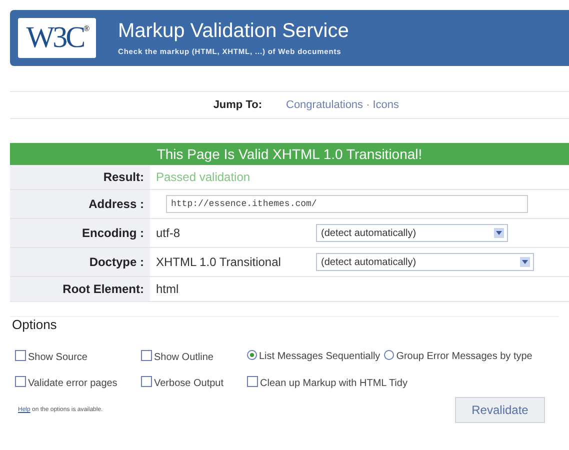  What do you see at coordinates (80, 262) in the screenshot?
I see `row-label: Doctype :` at bounding box center [80, 262].